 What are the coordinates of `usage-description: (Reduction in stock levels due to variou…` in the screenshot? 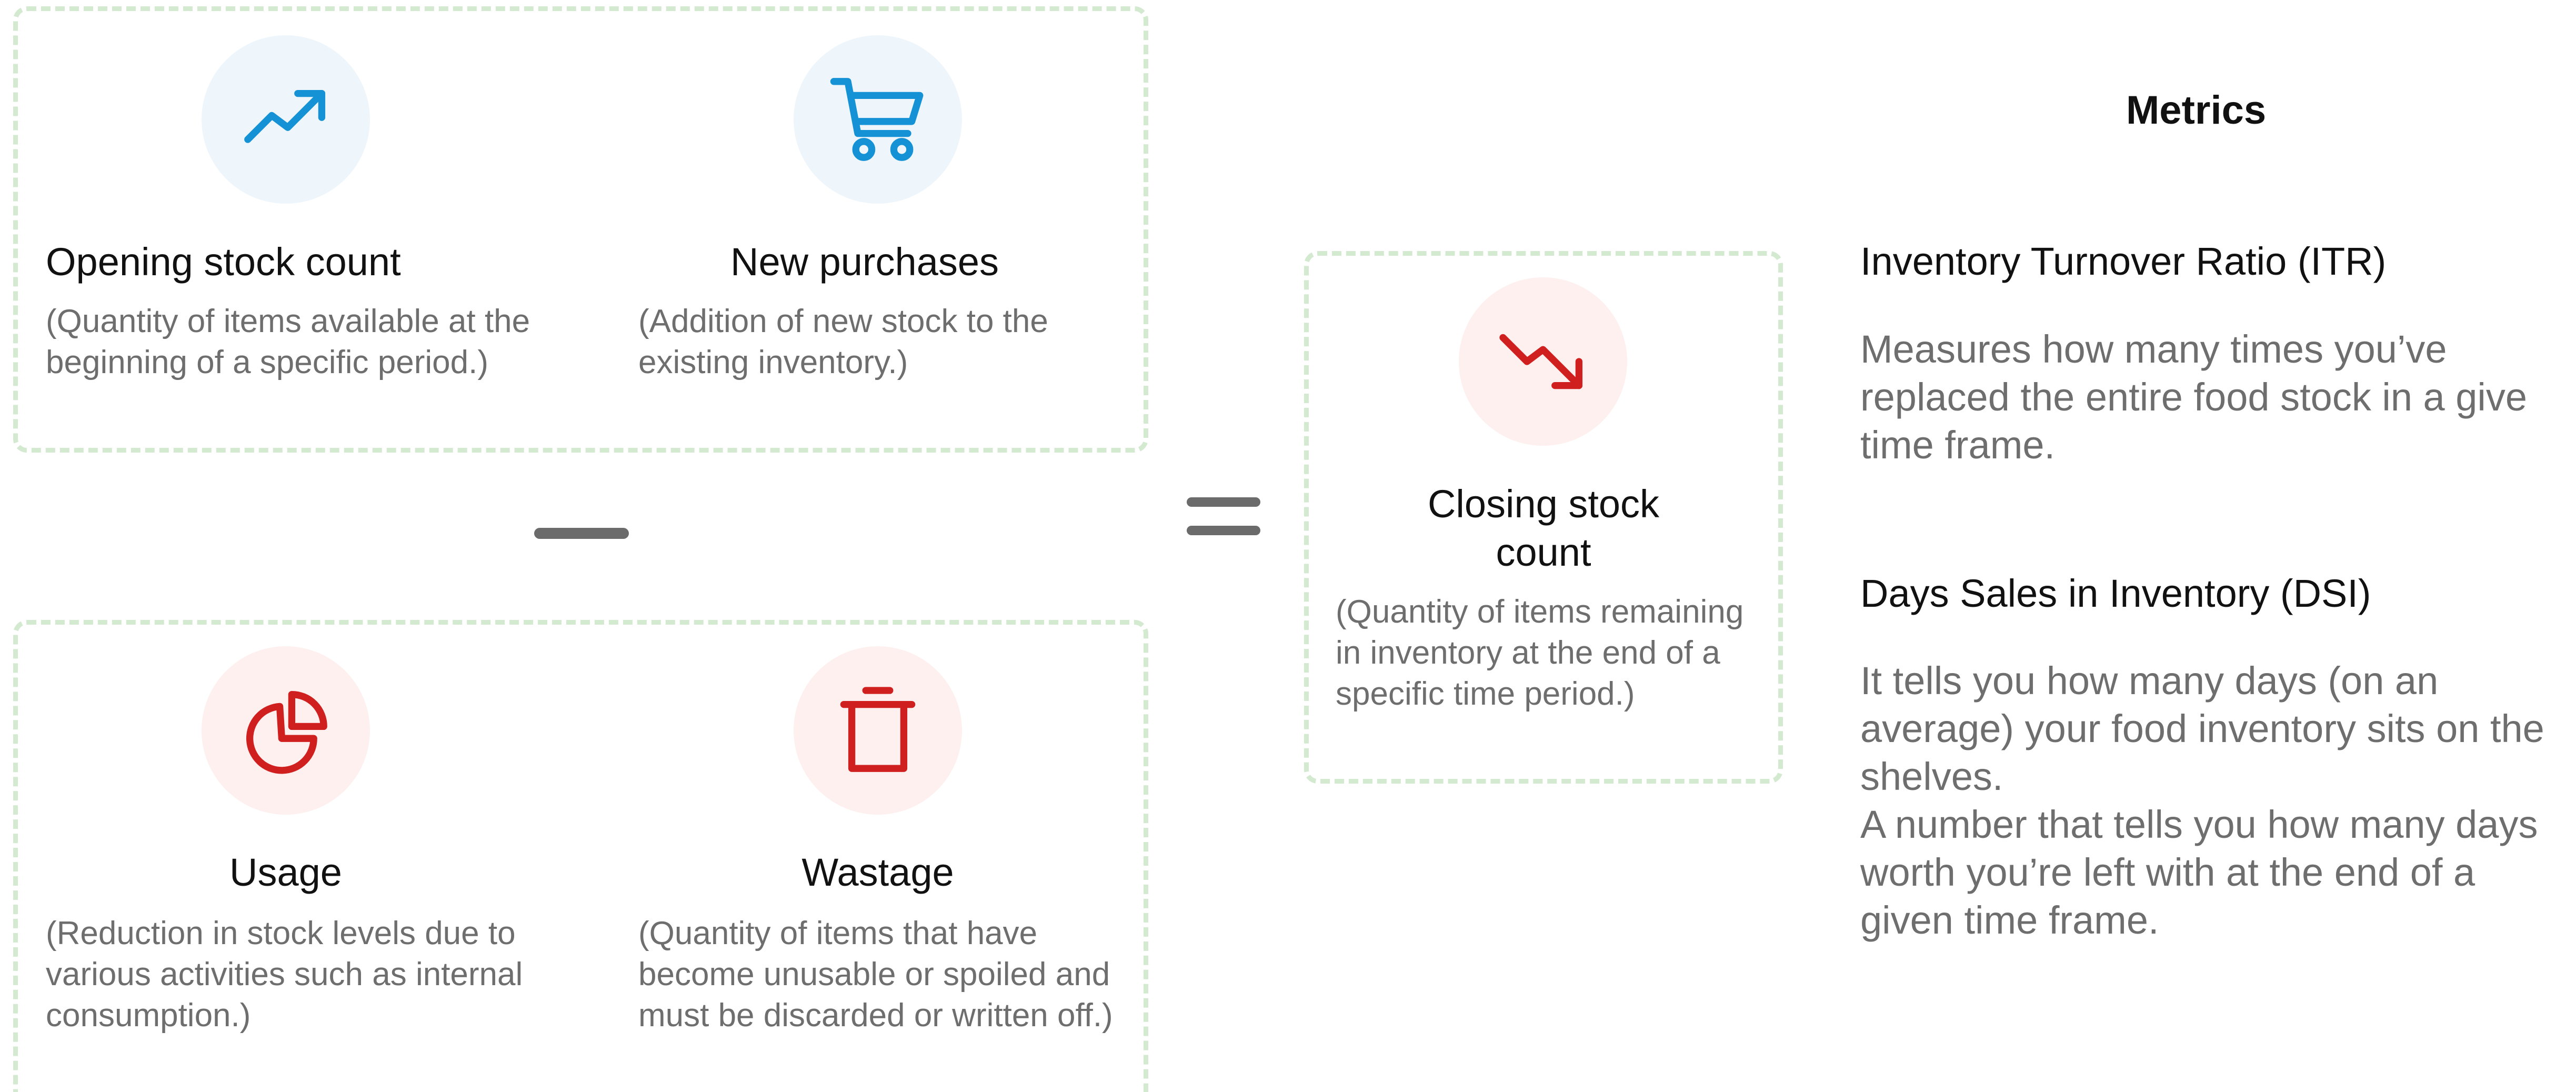 It's located at (284, 974).